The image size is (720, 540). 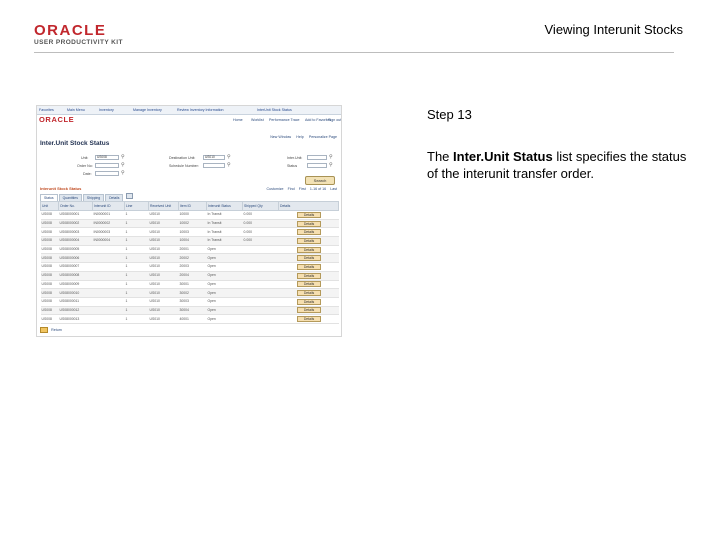 What do you see at coordinates (291, 189) in the screenshot?
I see `grid-find-link: Find` at bounding box center [291, 189].